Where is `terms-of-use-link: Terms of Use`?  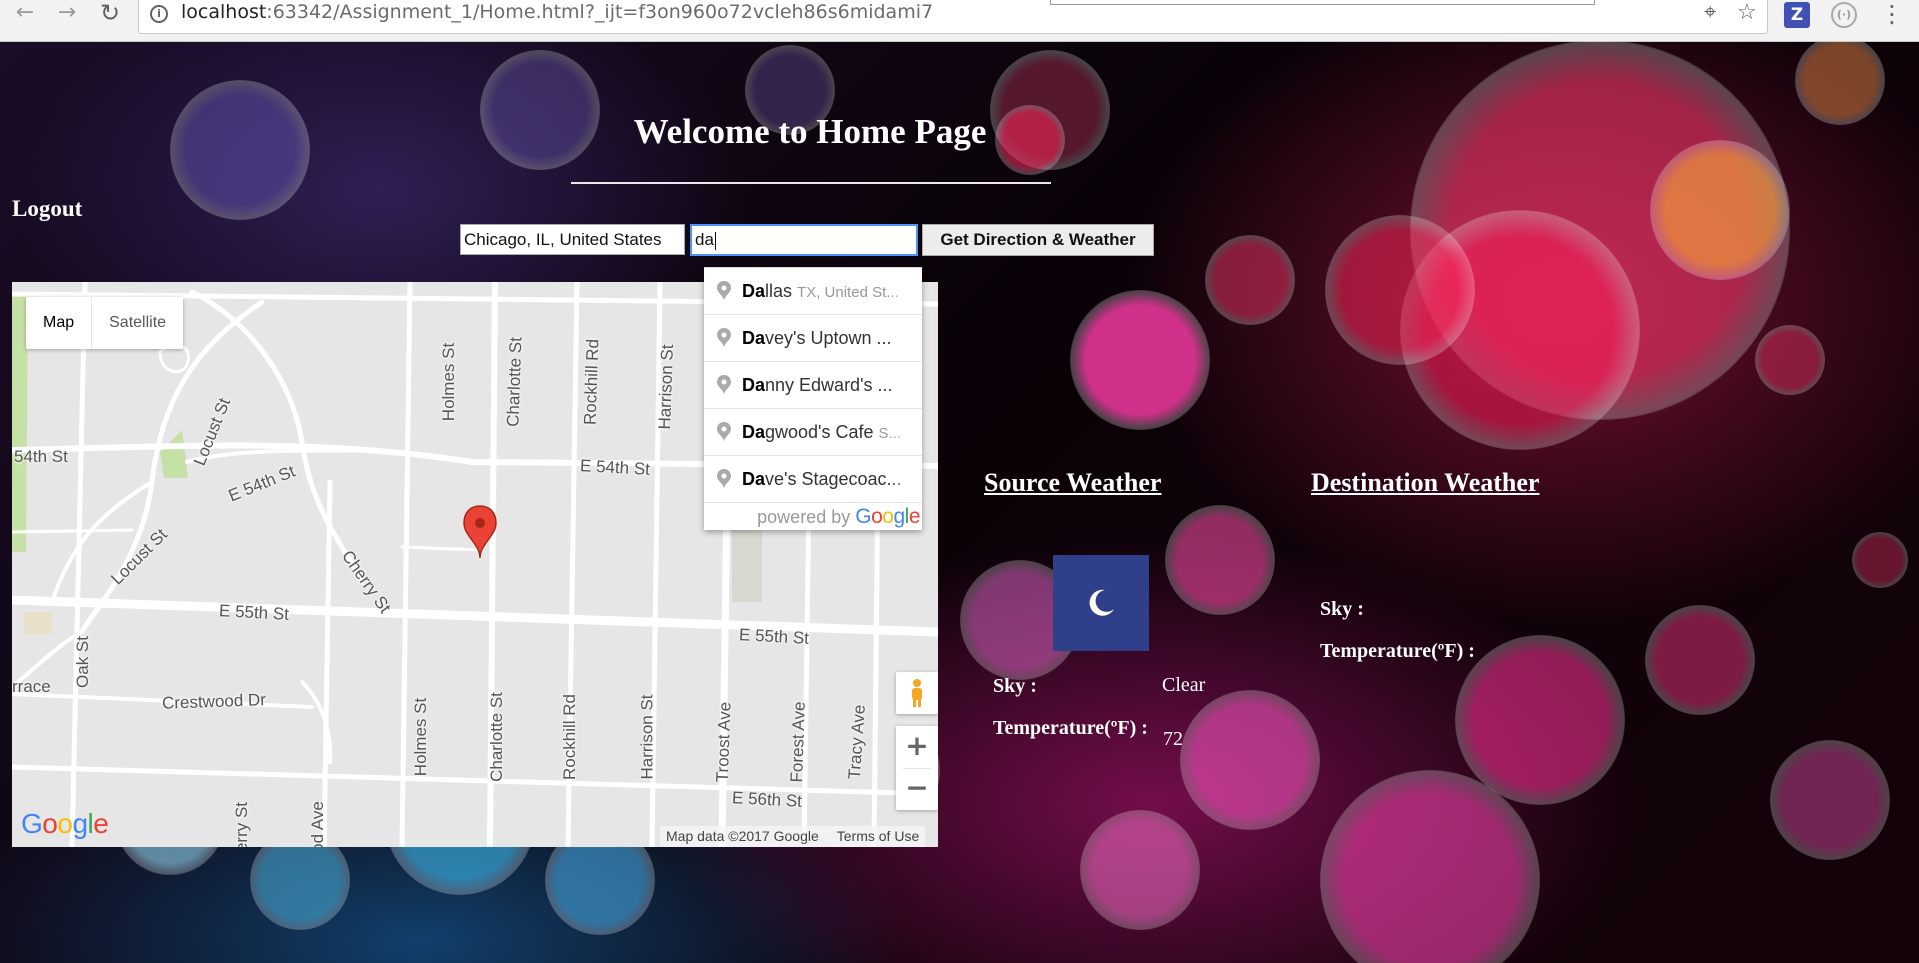
terms-of-use-link: Terms of Use is located at coordinates (878, 836).